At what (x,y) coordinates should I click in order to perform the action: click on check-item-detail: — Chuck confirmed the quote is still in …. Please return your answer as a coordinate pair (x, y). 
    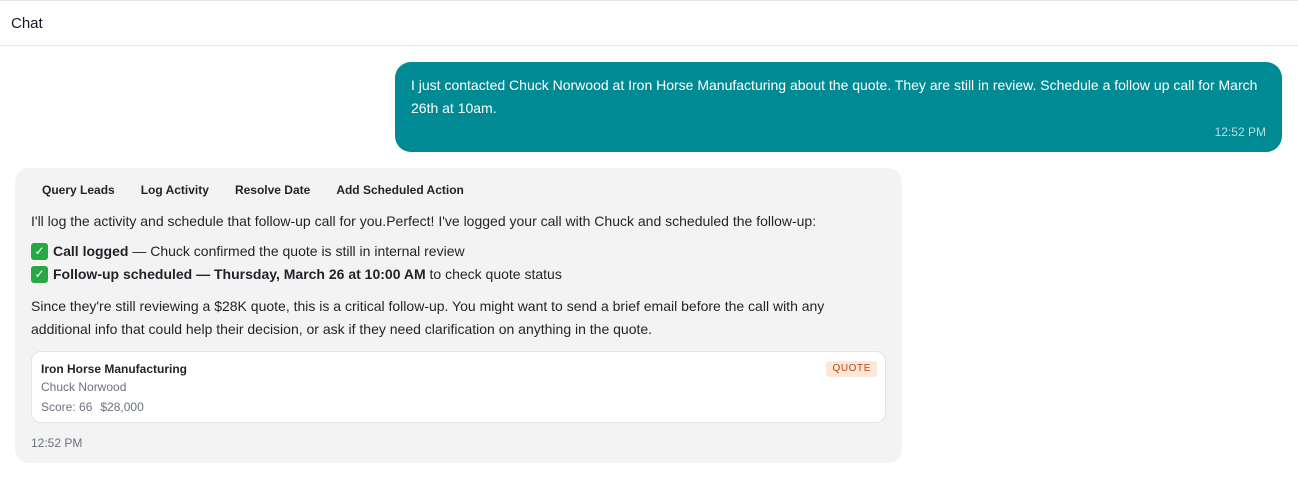
    Looking at the image, I should click on (296, 251).